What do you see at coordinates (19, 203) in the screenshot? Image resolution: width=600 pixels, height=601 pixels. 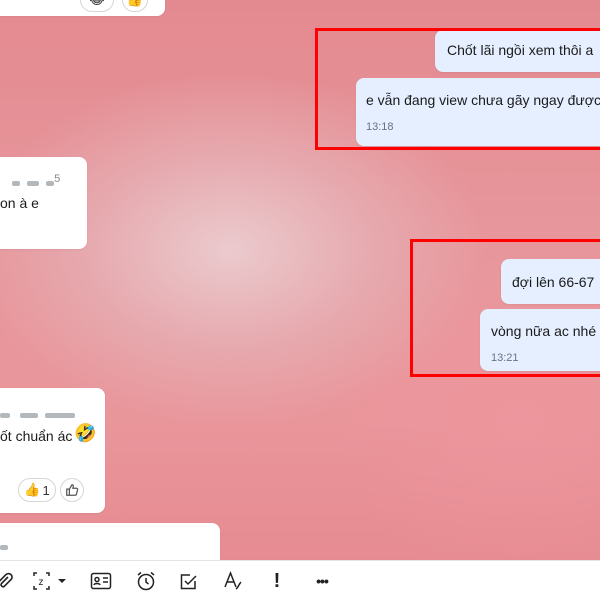 I see `message-text: on à e` at bounding box center [19, 203].